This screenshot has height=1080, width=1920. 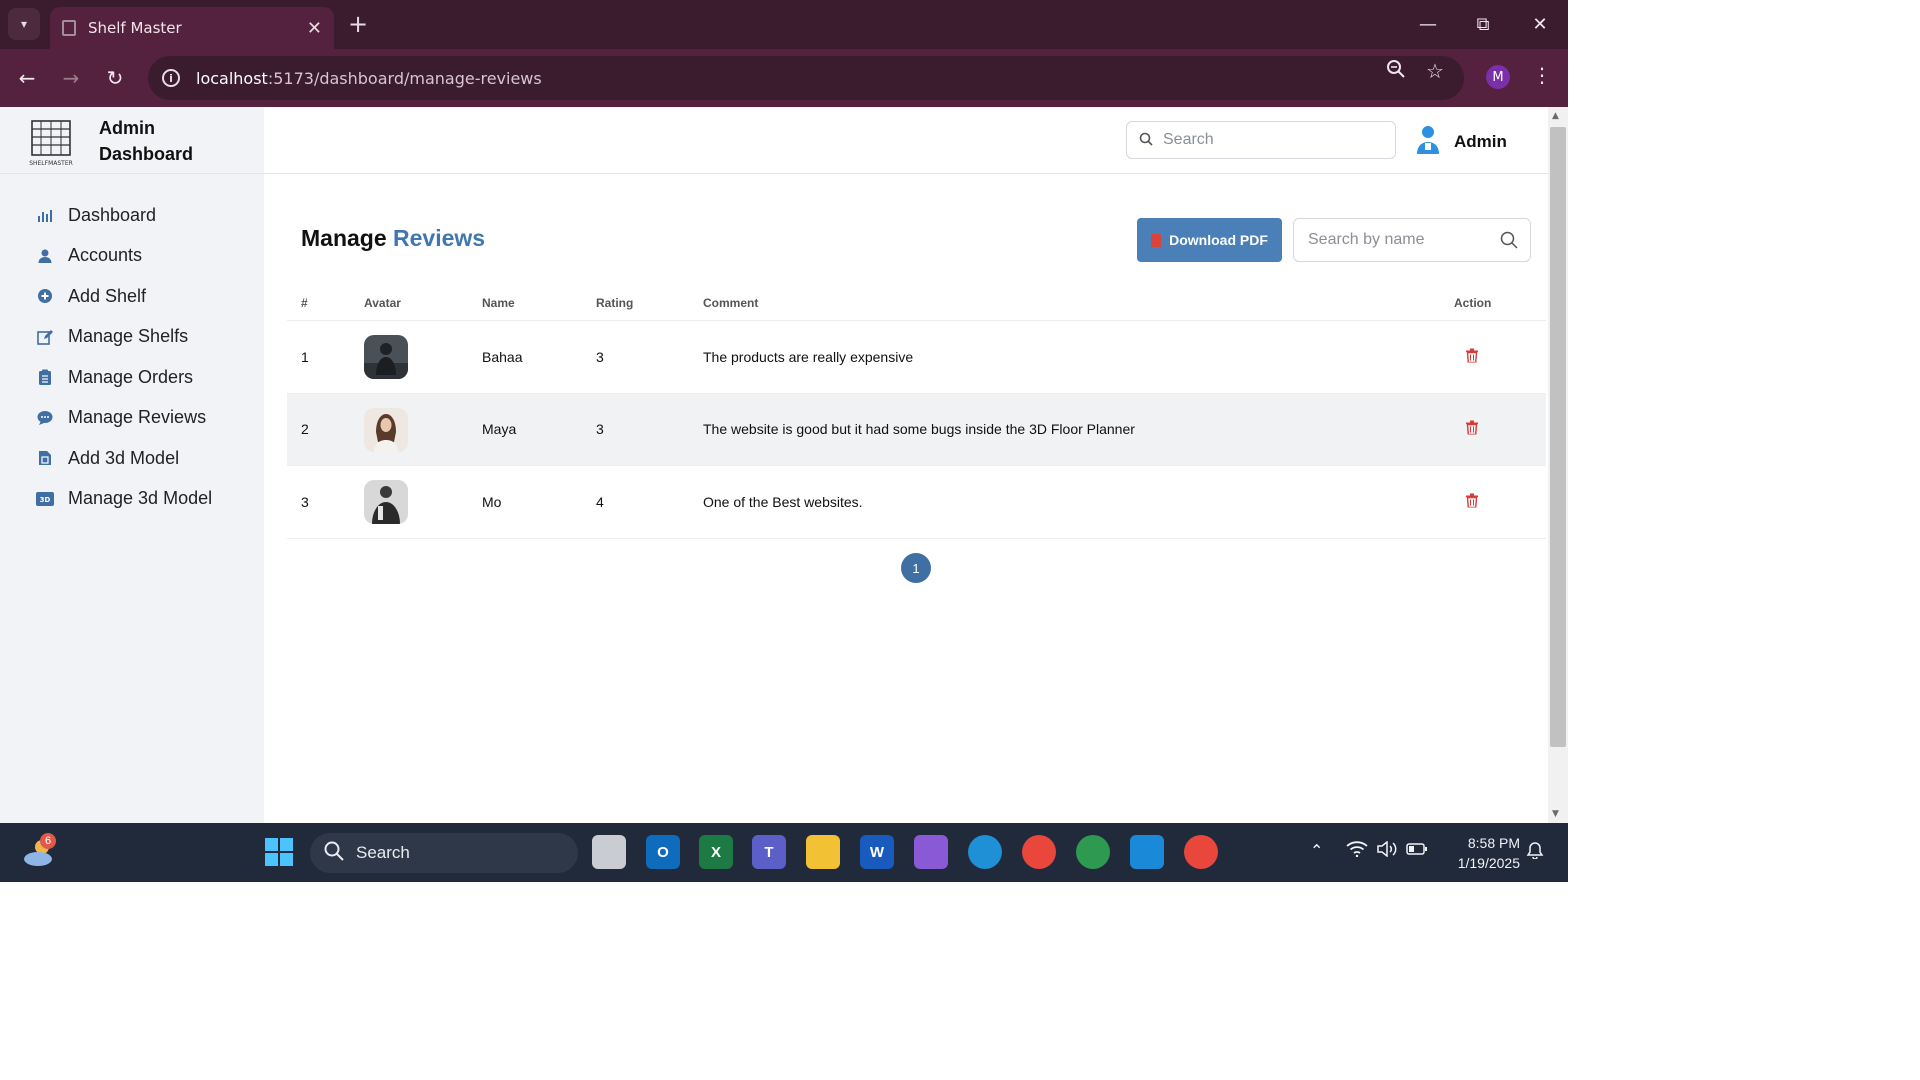 What do you see at coordinates (1428, 24) in the screenshot?
I see `minimize-button: —` at bounding box center [1428, 24].